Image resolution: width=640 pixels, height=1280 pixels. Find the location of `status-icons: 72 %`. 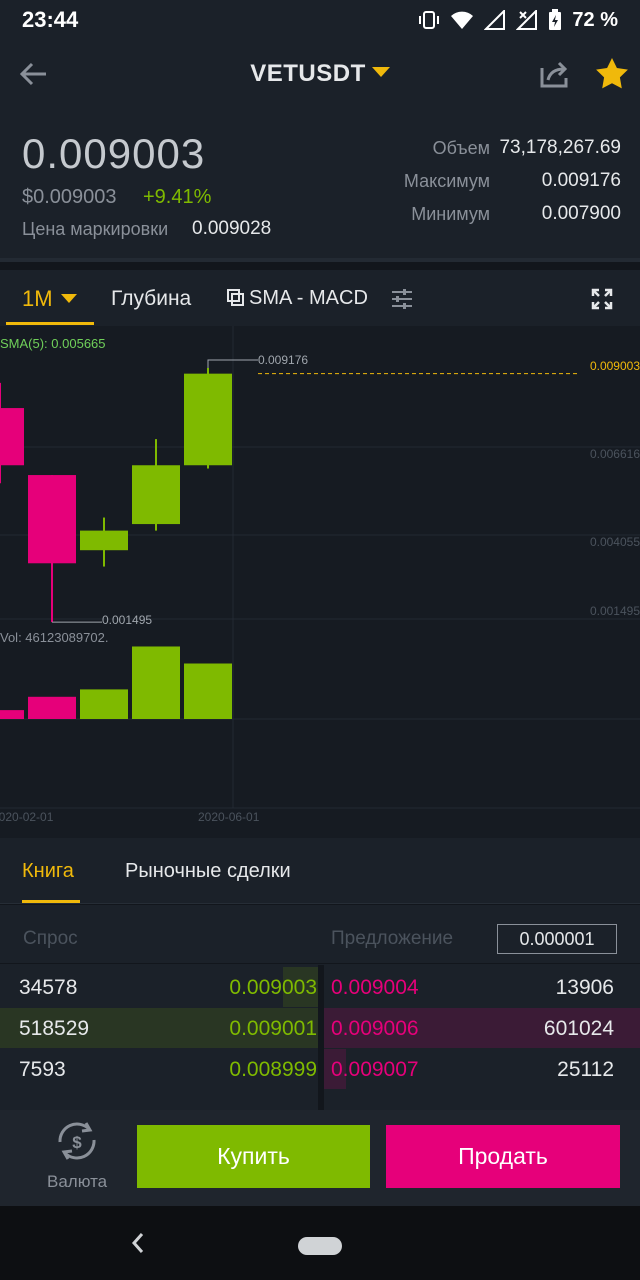

status-icons: 72 % is located at coordinates (518, 20).